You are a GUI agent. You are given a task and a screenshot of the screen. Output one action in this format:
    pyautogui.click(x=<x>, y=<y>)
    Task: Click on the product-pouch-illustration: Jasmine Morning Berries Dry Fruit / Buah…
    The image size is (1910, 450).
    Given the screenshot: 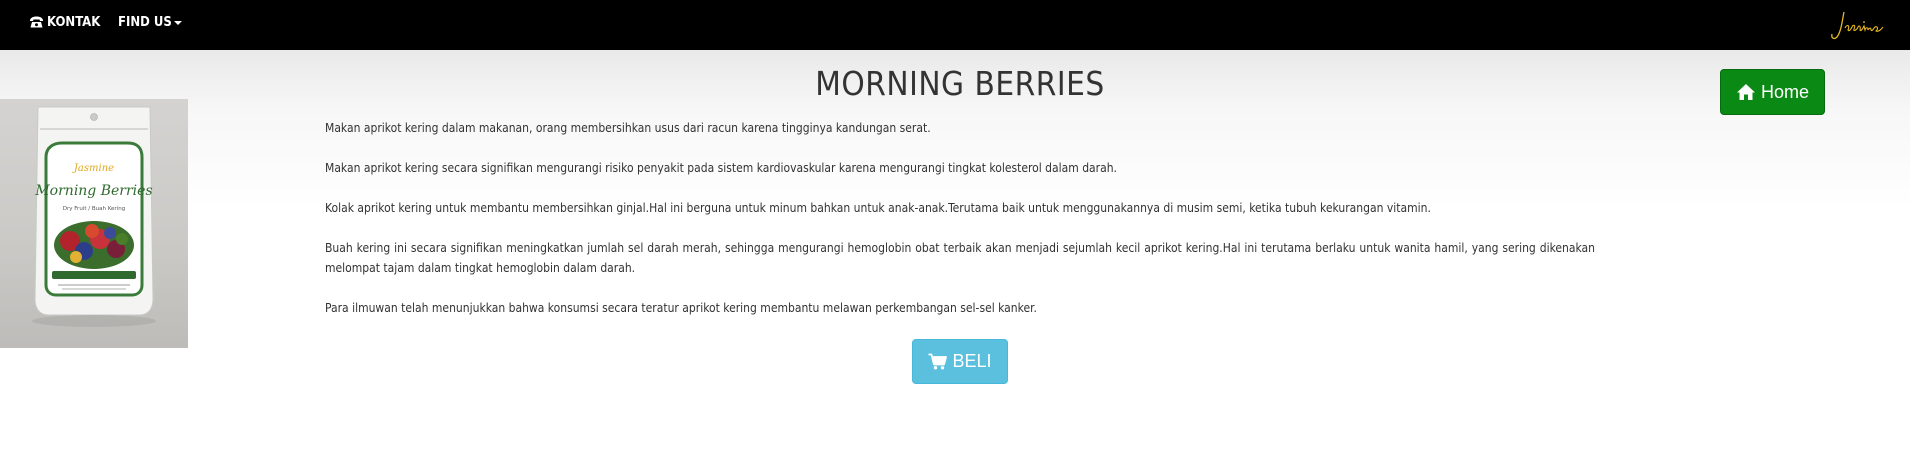 What is the action you would take?
    pyautogui.click(x=94, y=216)
    